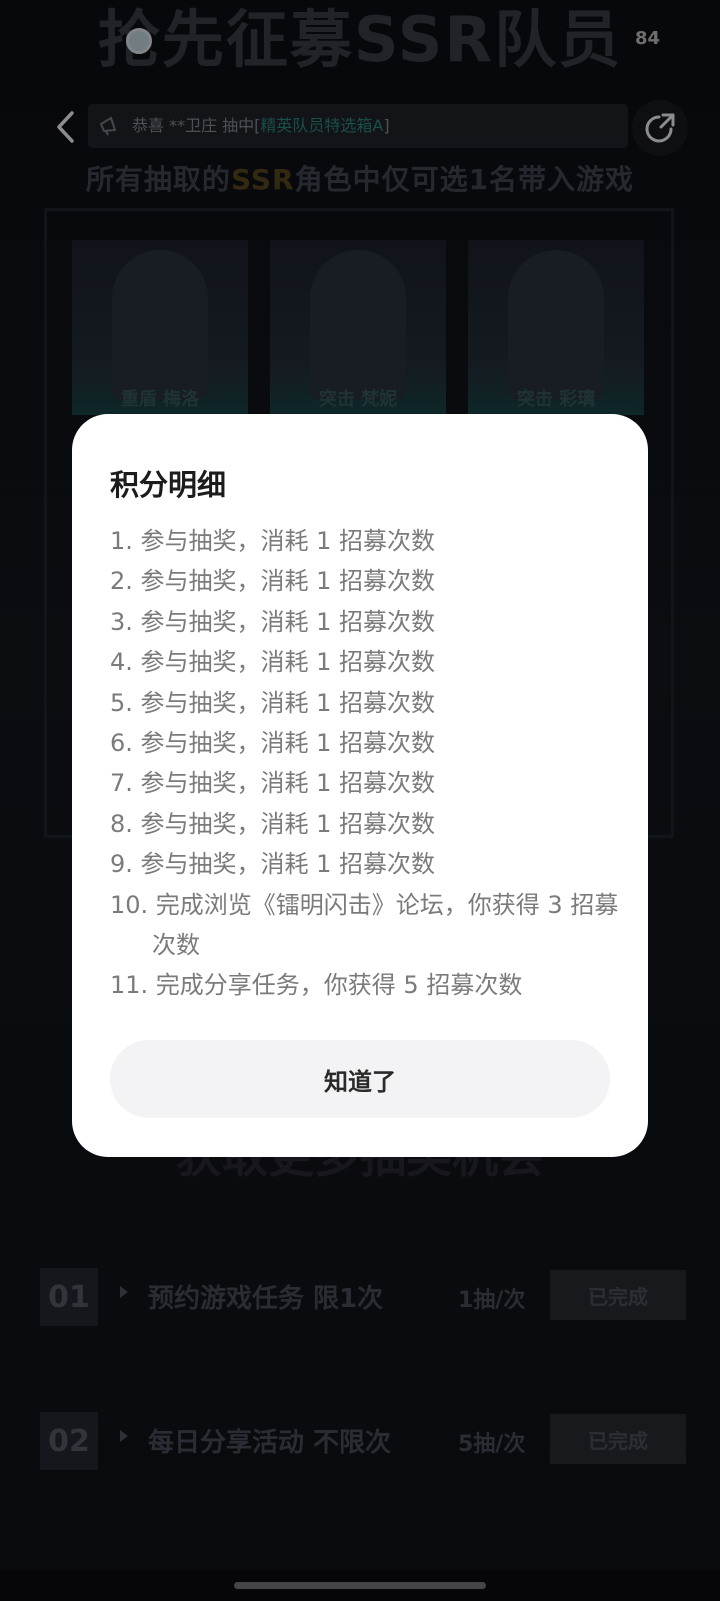 This screenshot has height=1601, width=720. What do you see at coordinates (364, 925) in the screenshot?
I see `list-item: 10. 完成浏览《镭明闪击》论坛，你获得 3 招募次数` at bounding box center [364, 925].